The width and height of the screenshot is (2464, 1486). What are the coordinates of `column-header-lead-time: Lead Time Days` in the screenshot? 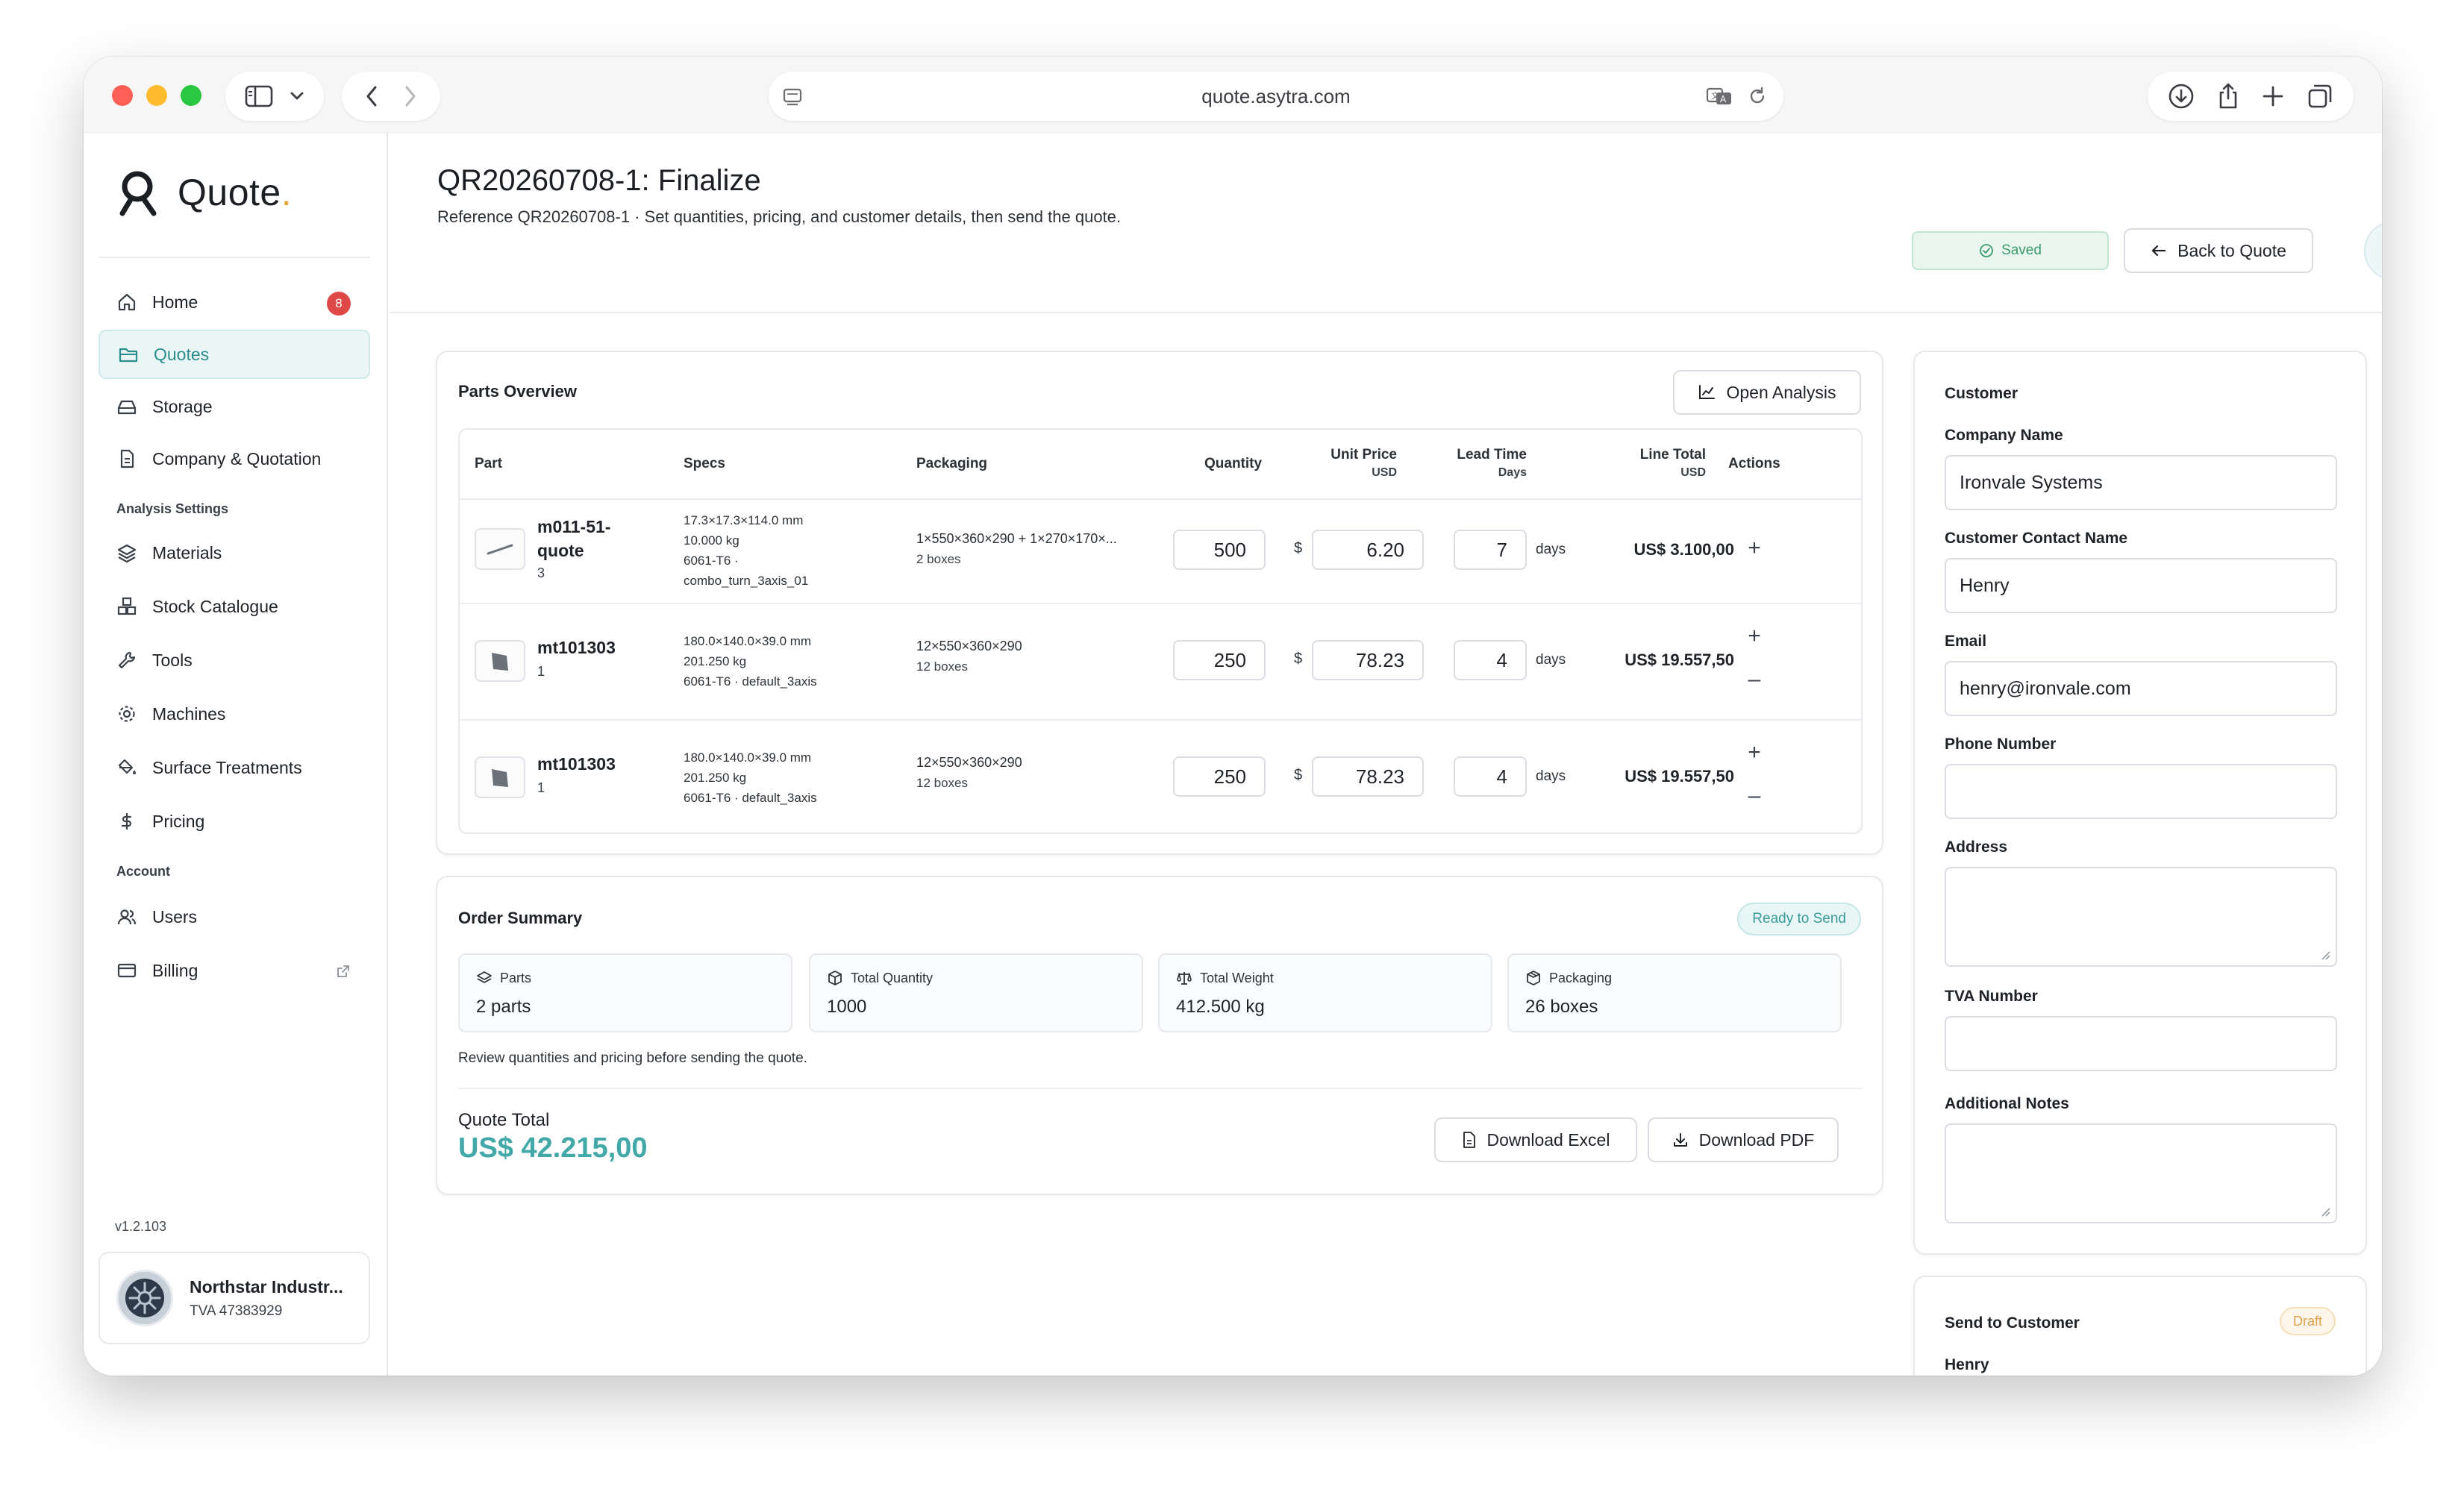 It's located at (1492, 463).